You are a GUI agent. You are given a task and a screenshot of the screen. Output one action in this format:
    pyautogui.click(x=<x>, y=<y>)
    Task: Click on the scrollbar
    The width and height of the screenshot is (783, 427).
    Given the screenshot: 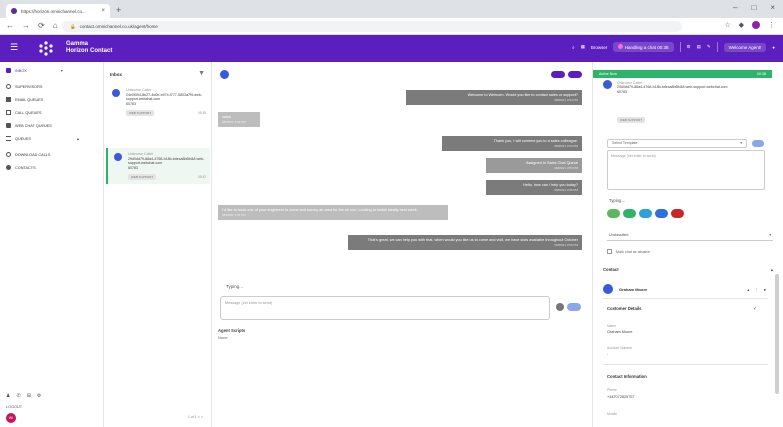 What is the action you would take?
    pyautogui.click(x=777, y=334)
    